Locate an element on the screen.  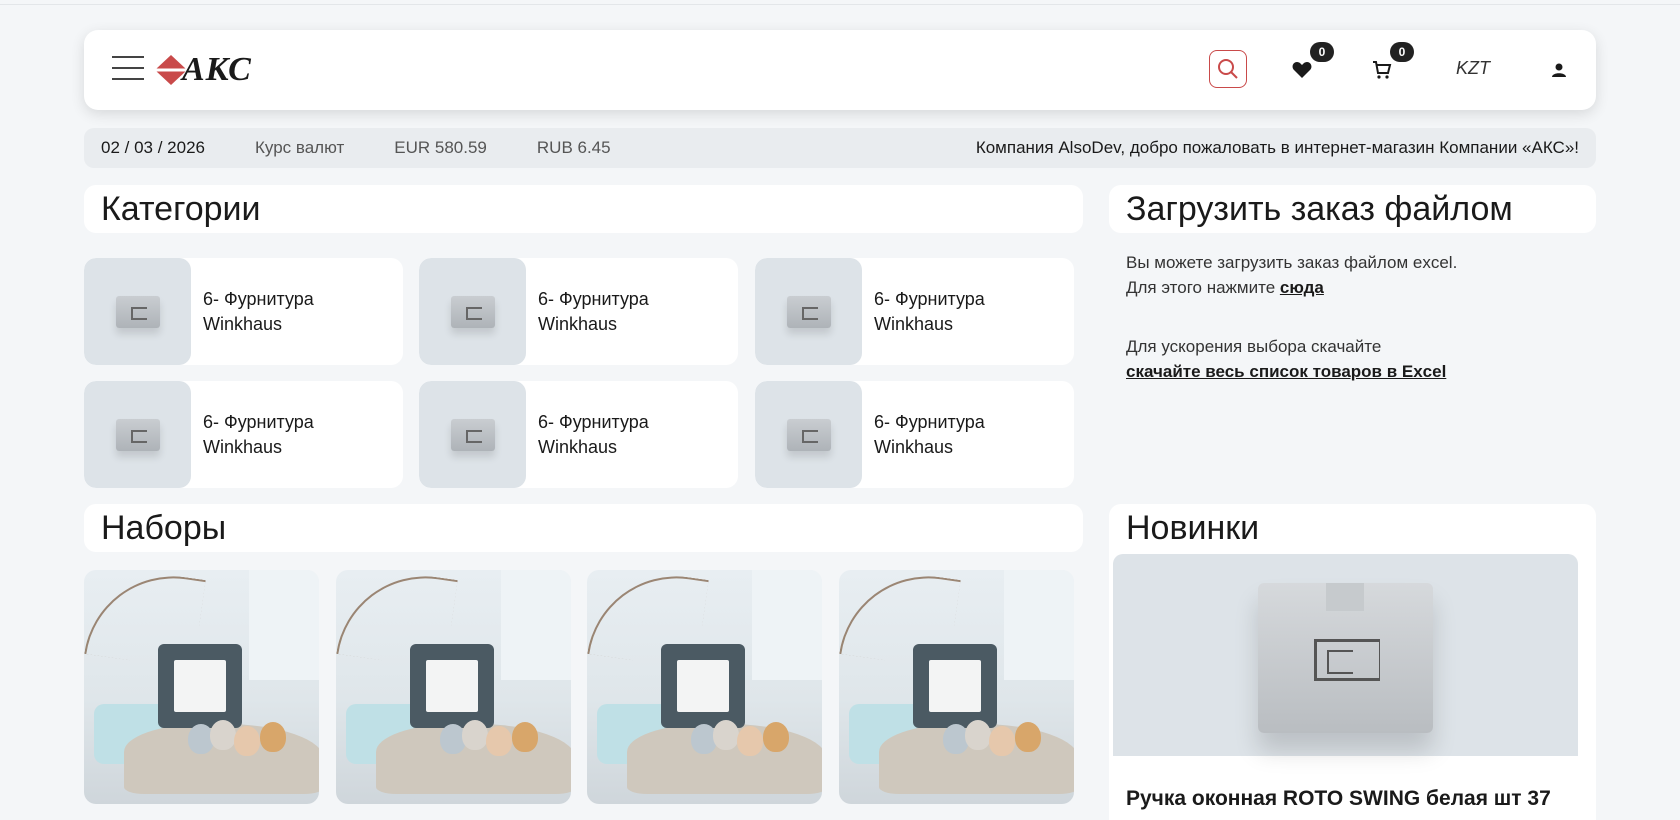
upload-title: Загрузить заказ файлом is located at coordinates (1352, 209).